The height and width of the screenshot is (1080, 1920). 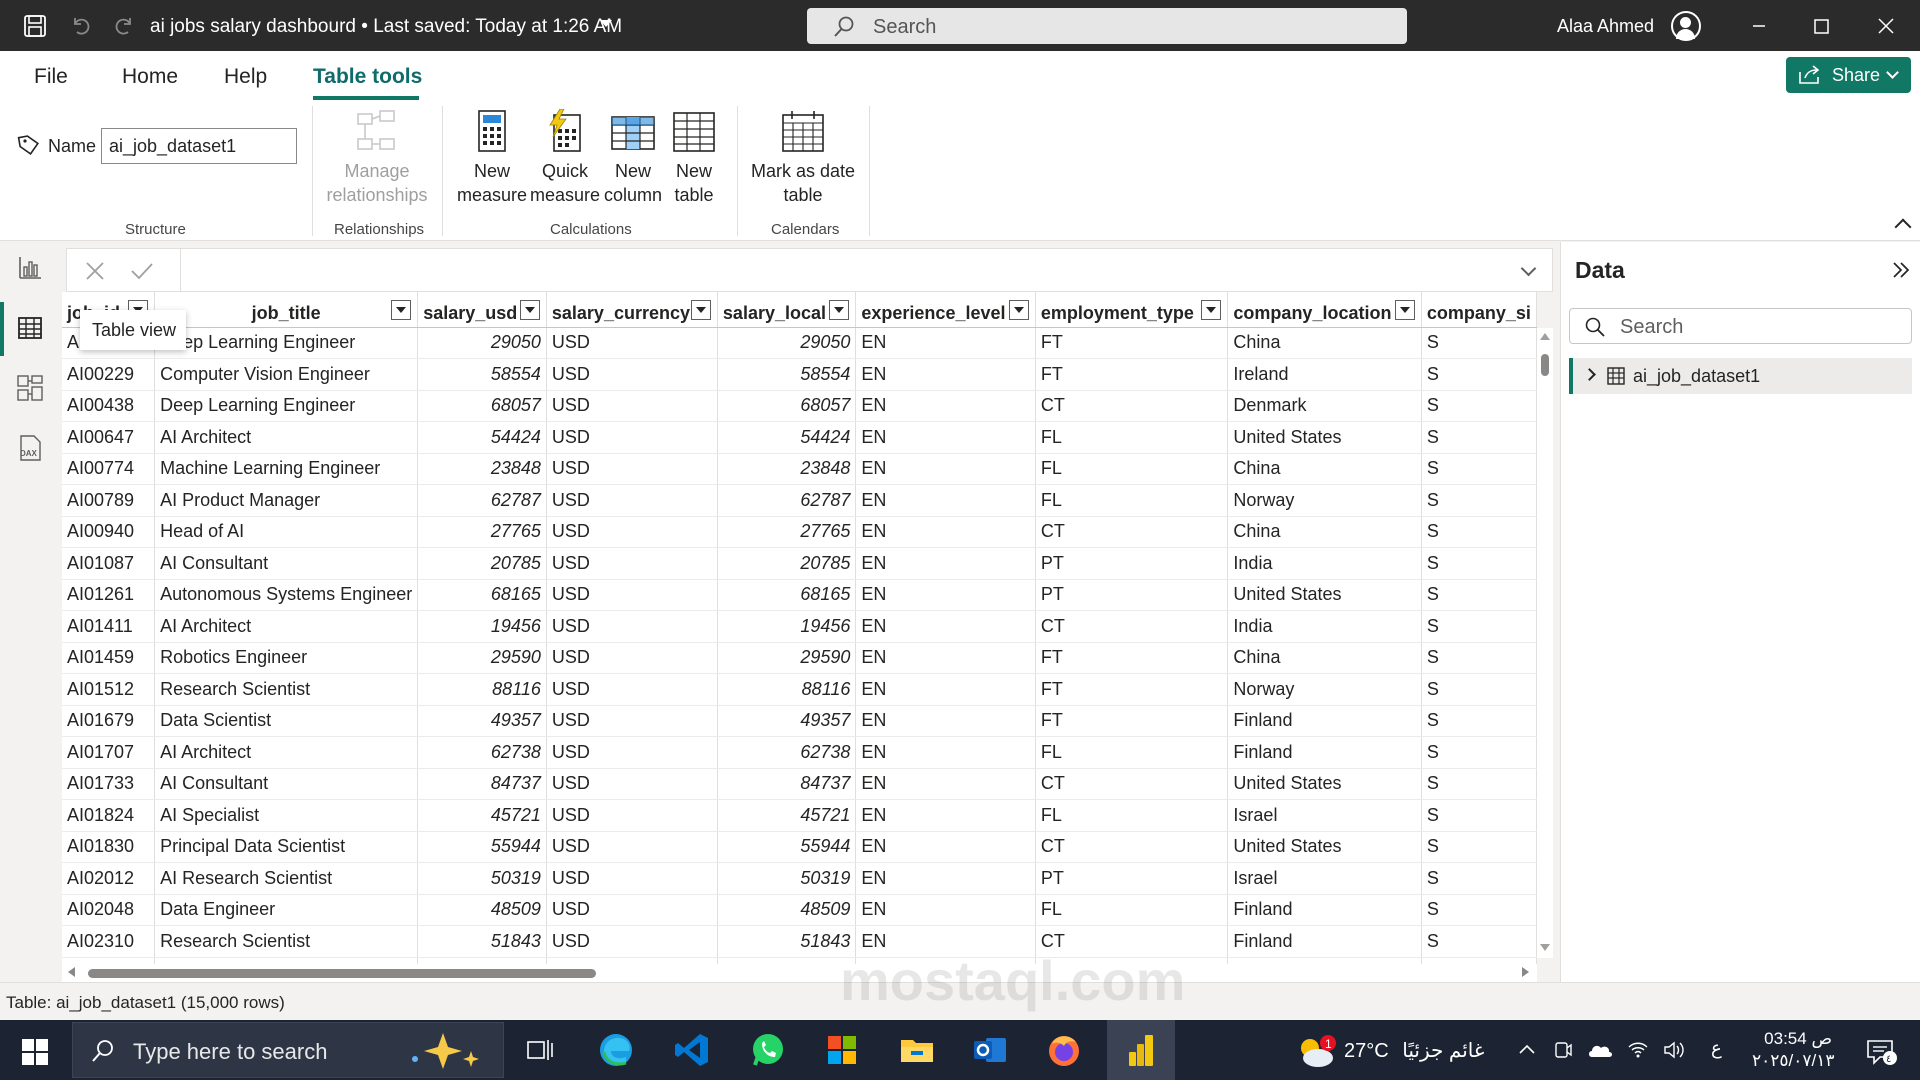 What do you see at coordinates (1324, 469) in the screenshot?
I see `table-cell: China` at bounding box center [1324, 469].